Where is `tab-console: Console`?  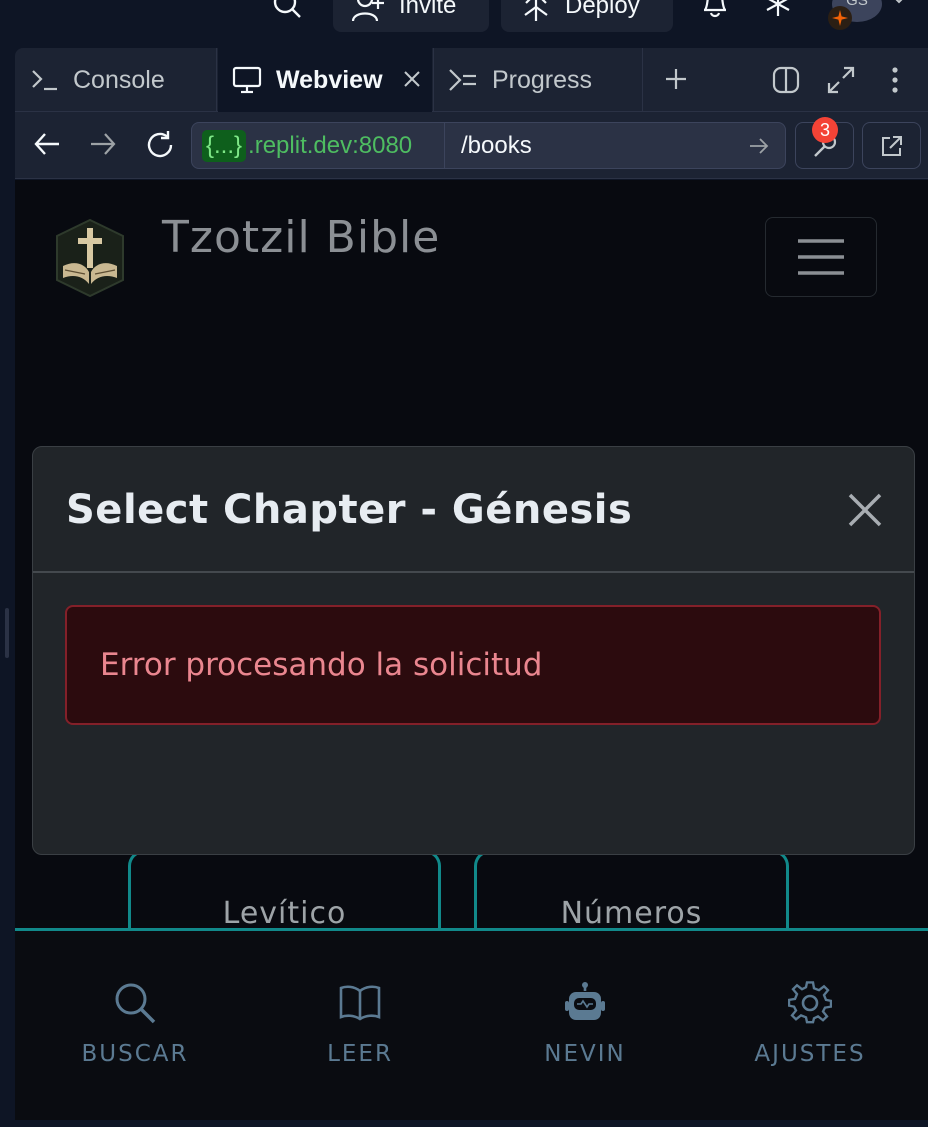
tab-console: Console is located at coordinates (116, 80).